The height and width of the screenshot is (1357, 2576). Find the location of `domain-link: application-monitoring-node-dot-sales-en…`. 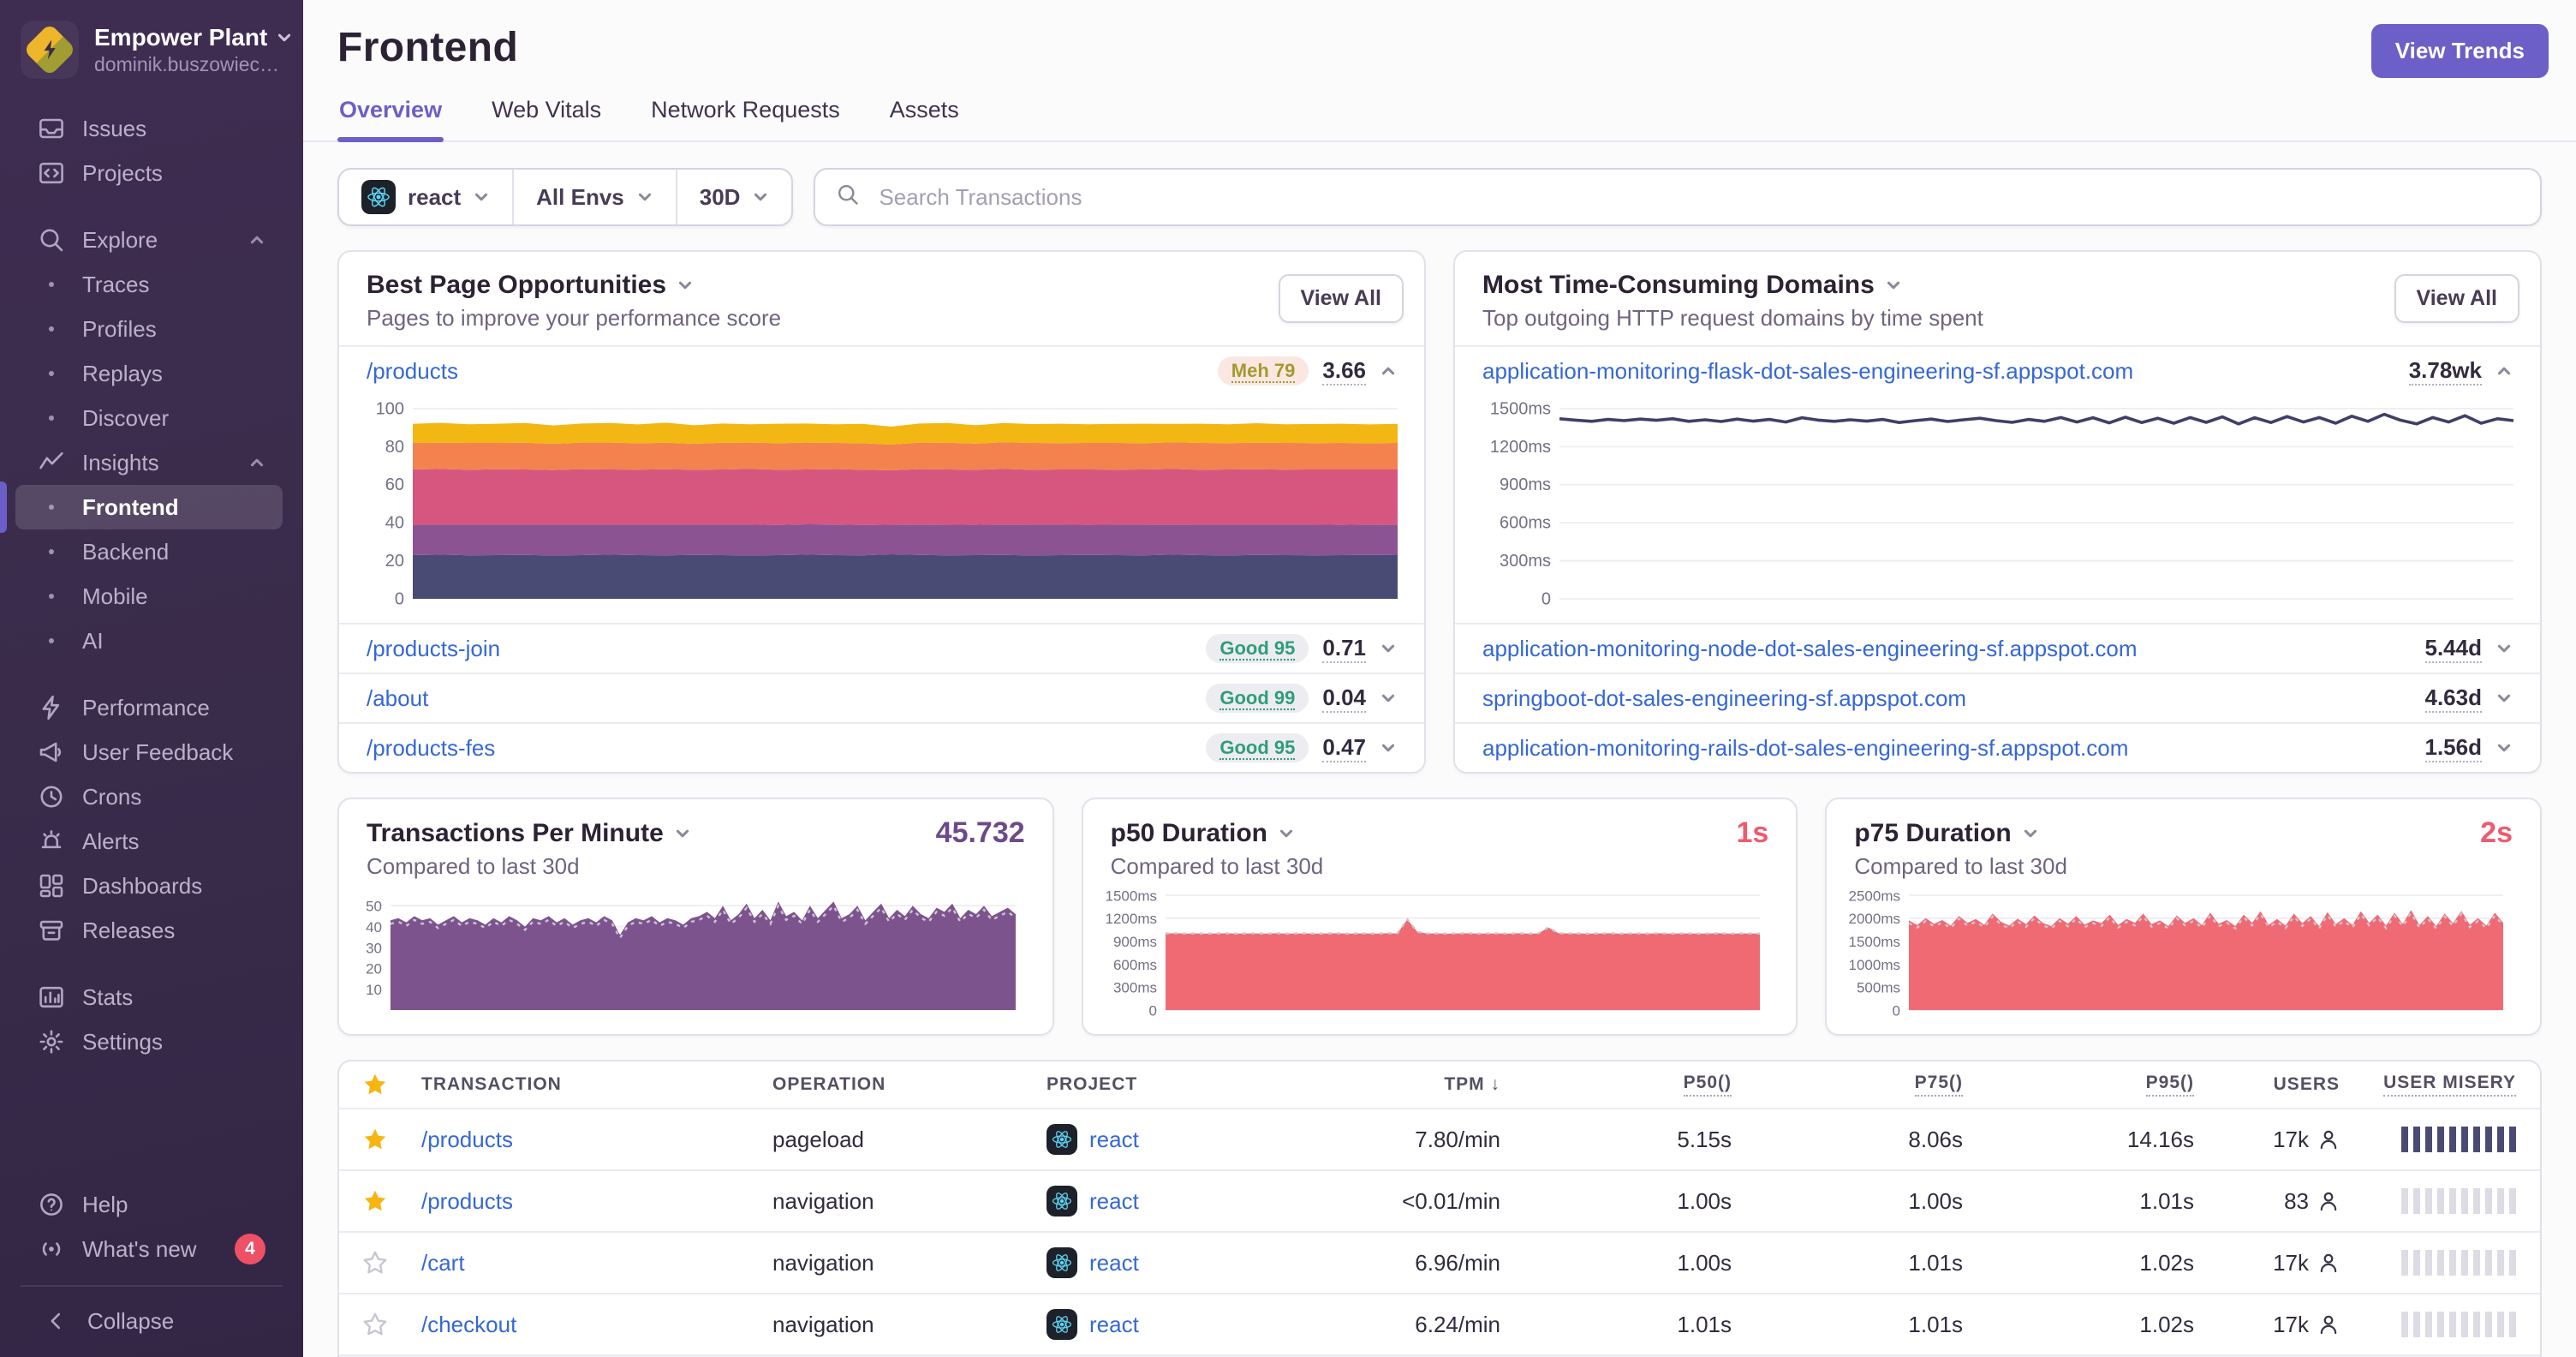

domain-link: application-monitoring-node-dot-sales-en… is located at coordinates (1810, 649).